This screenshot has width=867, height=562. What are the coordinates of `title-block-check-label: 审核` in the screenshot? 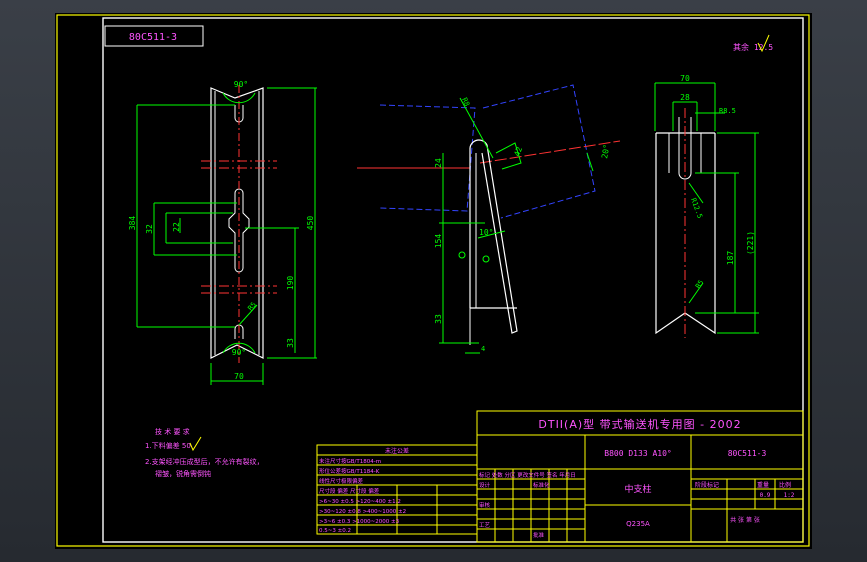 It's located at (485, 505).